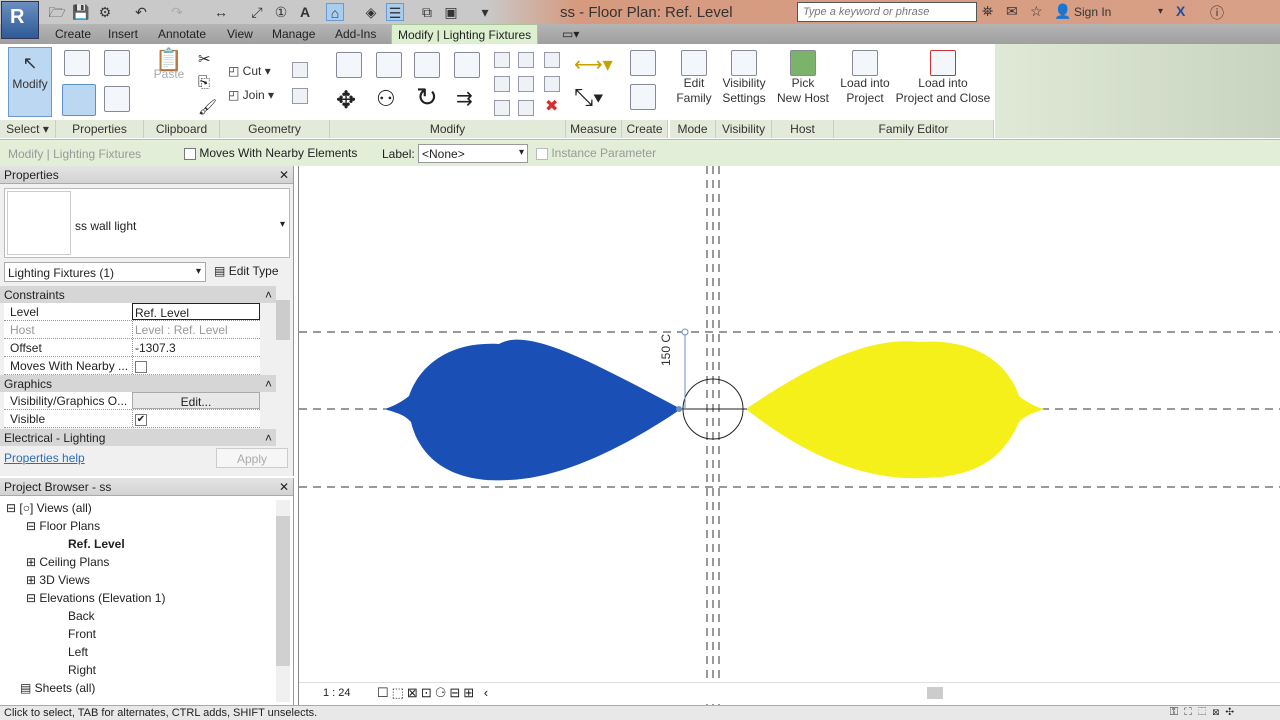  What do you see at coordinates (49, 508) in the screenshot?
I see `tree-item-views-all: ⊟ [○] Views (all)` at bounding box center [49, 508].